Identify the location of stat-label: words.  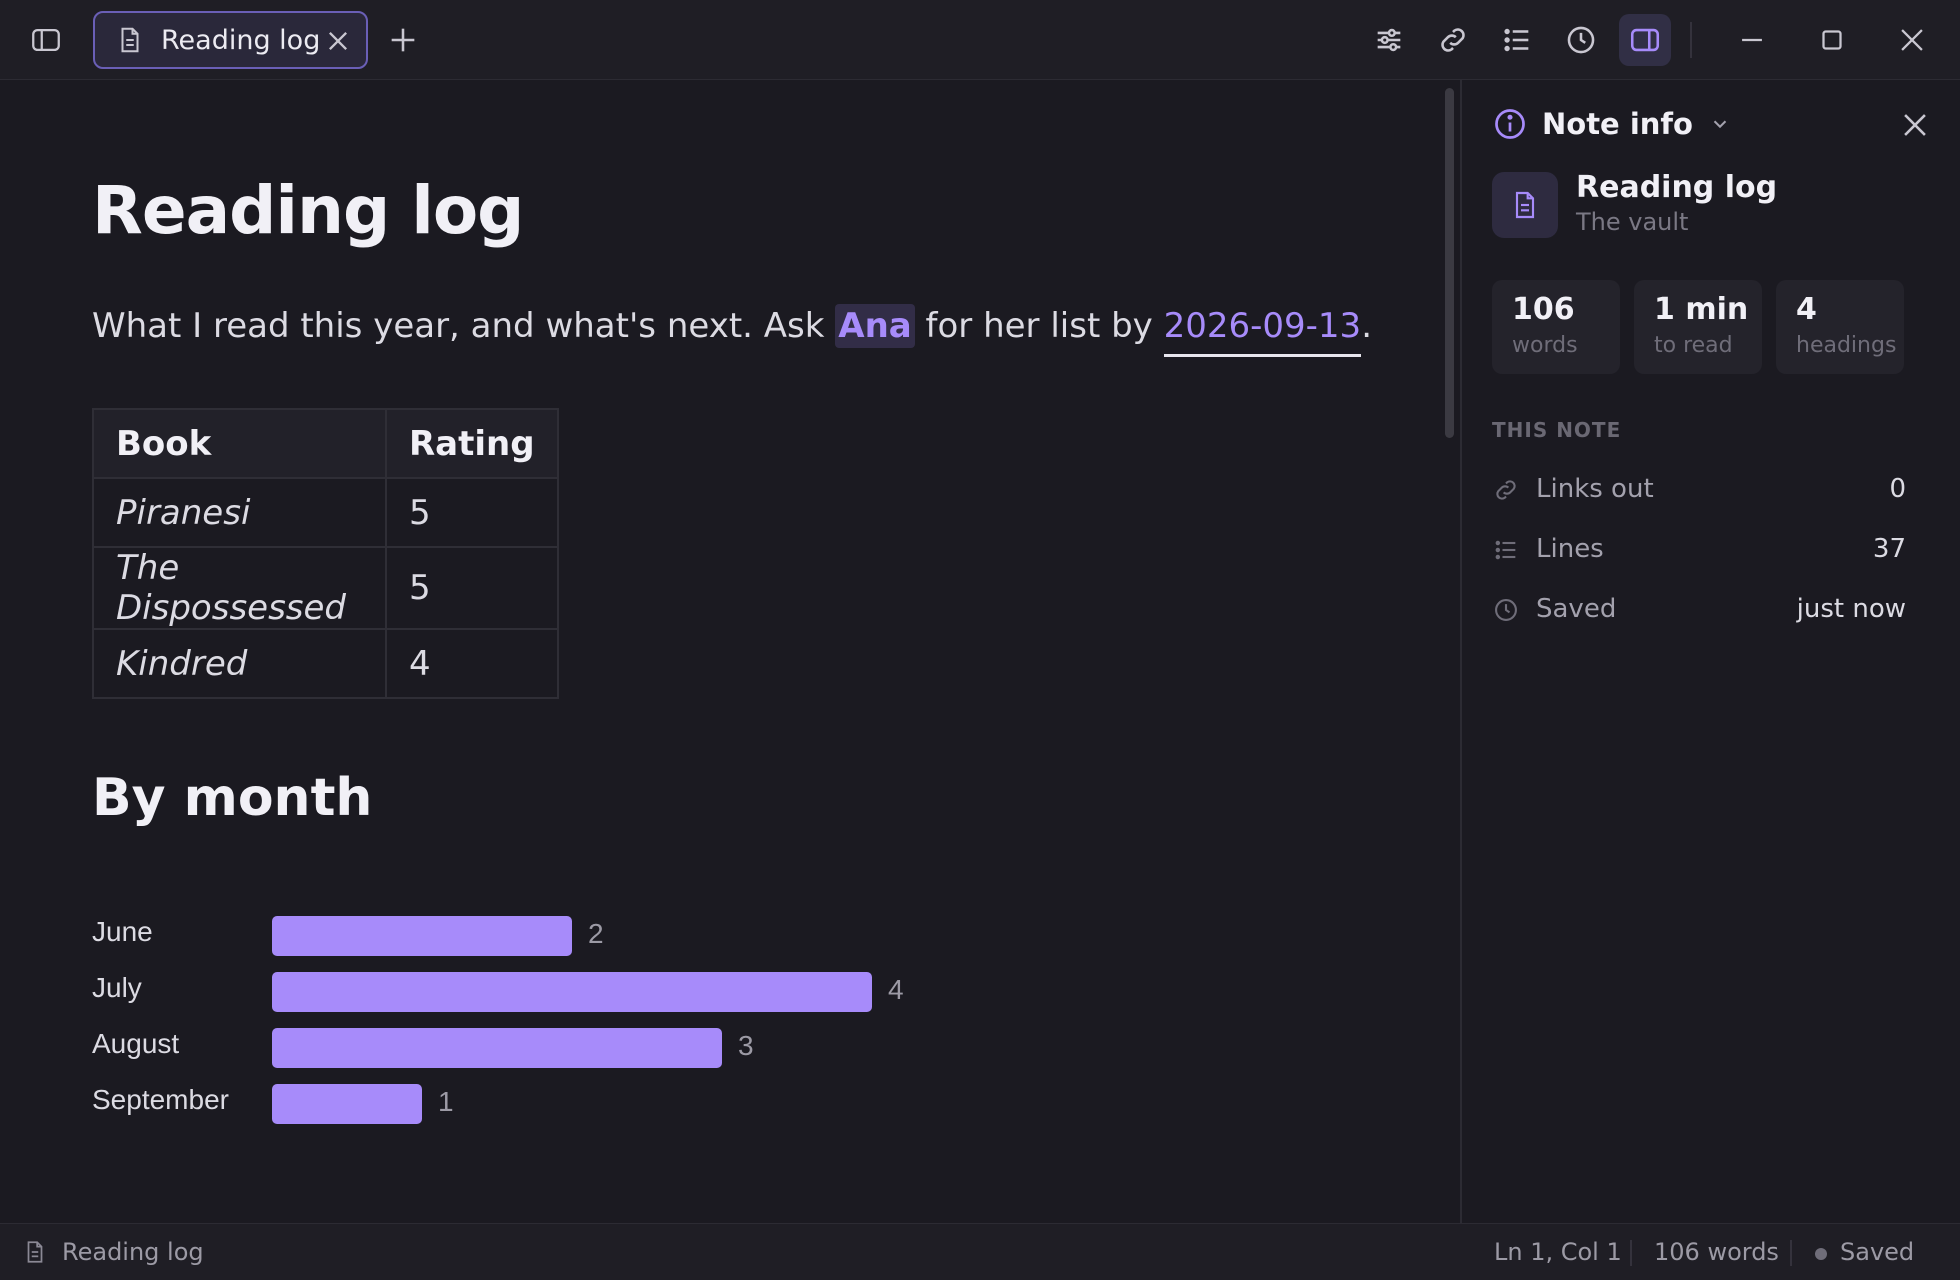
(1545, 345).